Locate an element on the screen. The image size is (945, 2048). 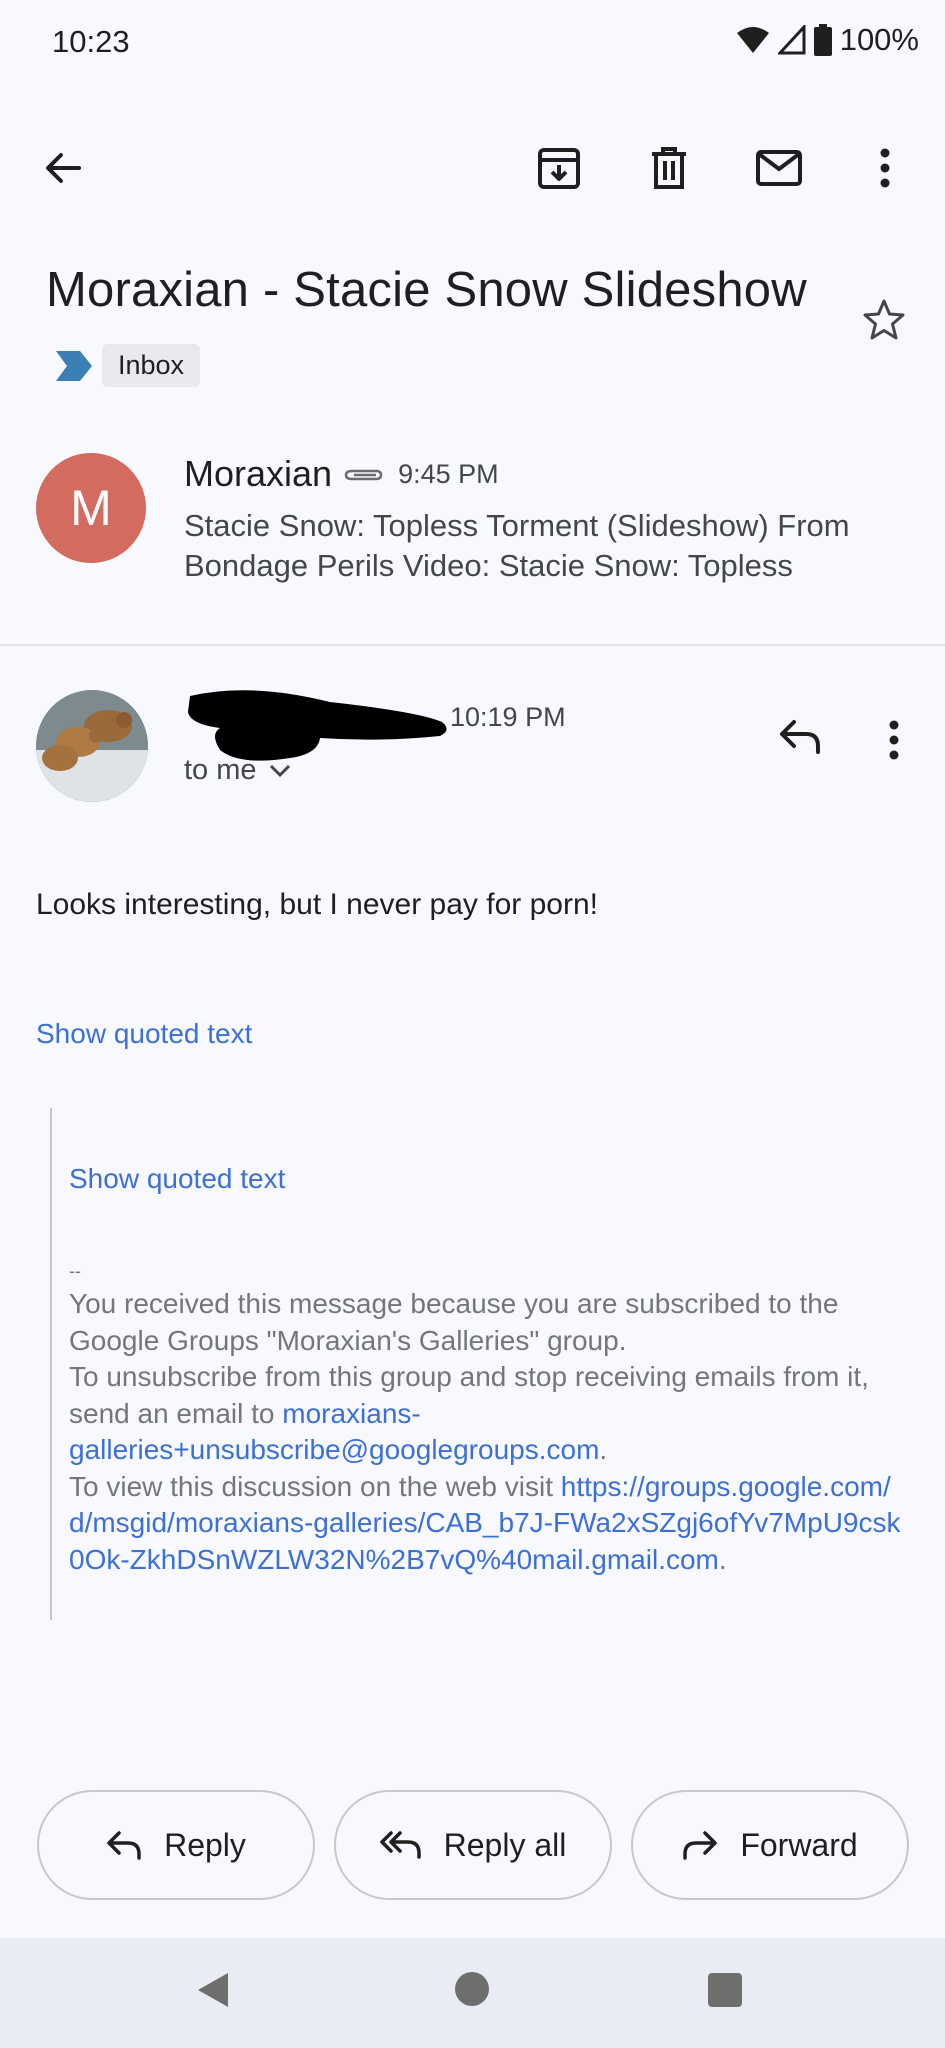
more-options-button is located at coordinates (885, 168).